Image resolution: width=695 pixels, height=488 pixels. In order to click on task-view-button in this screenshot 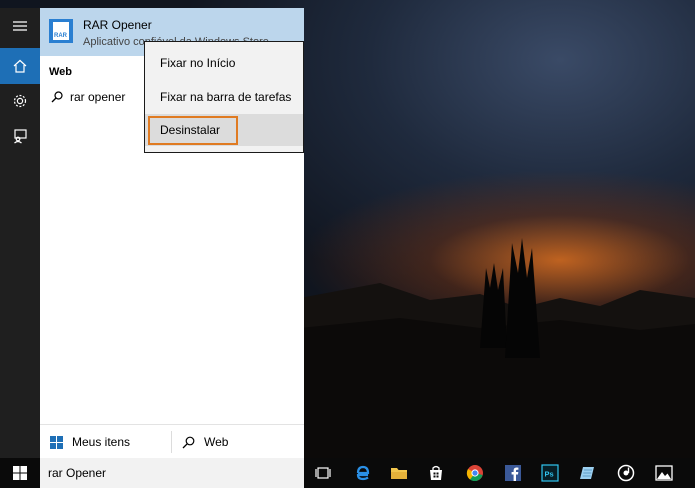, I will do `click(323, 473)`.